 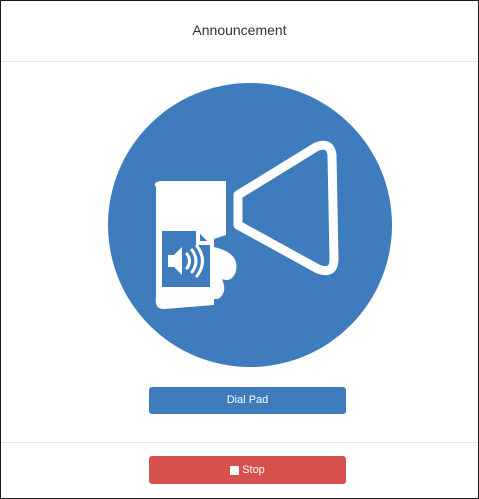 I want to click on audio-file-icon, so click(x=186, y=259).